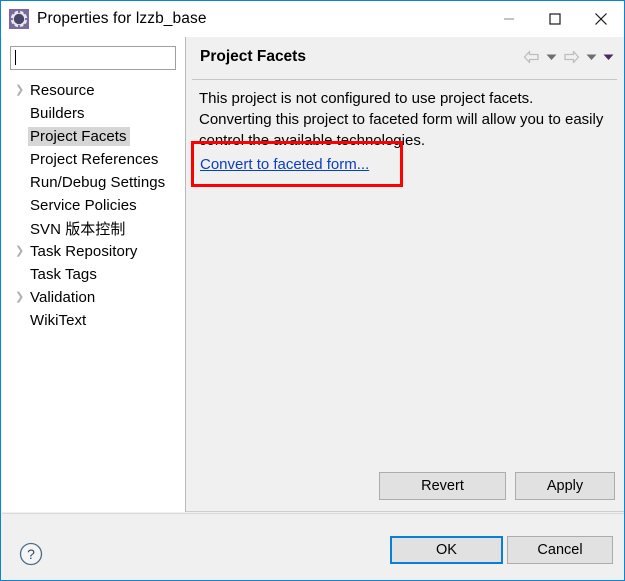  Describe the element at coordinates (83, 205) in the screenshot. I see `sidebar-item-label: Service Policies` at that location.